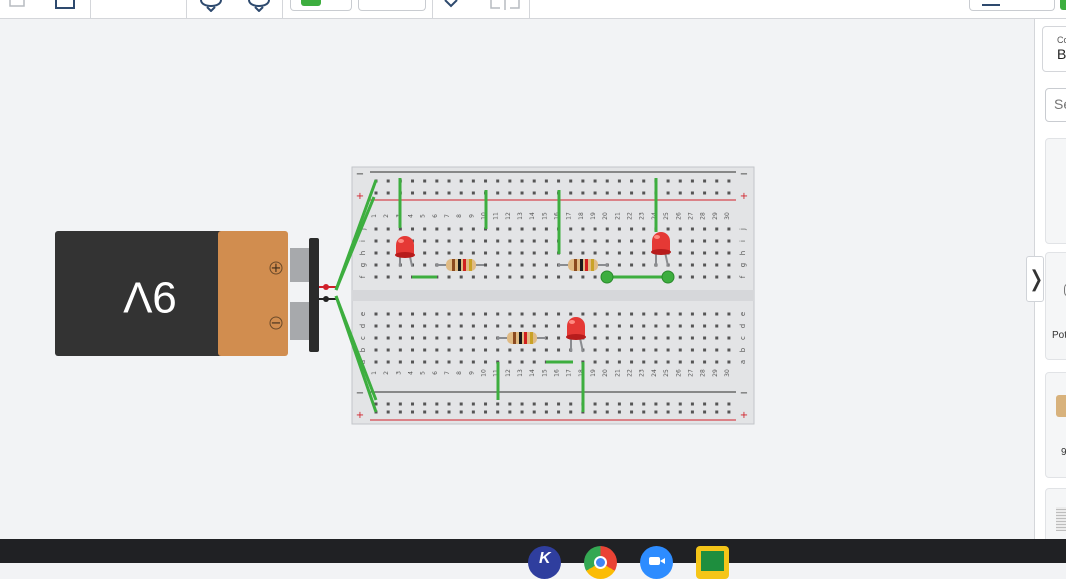 Image resolution: width=1066 pixels, height=579 pixels. What do you see at coordinates (1012, 5) in the screenshot?
I see `code-button` at bounding box center [1012, 5].